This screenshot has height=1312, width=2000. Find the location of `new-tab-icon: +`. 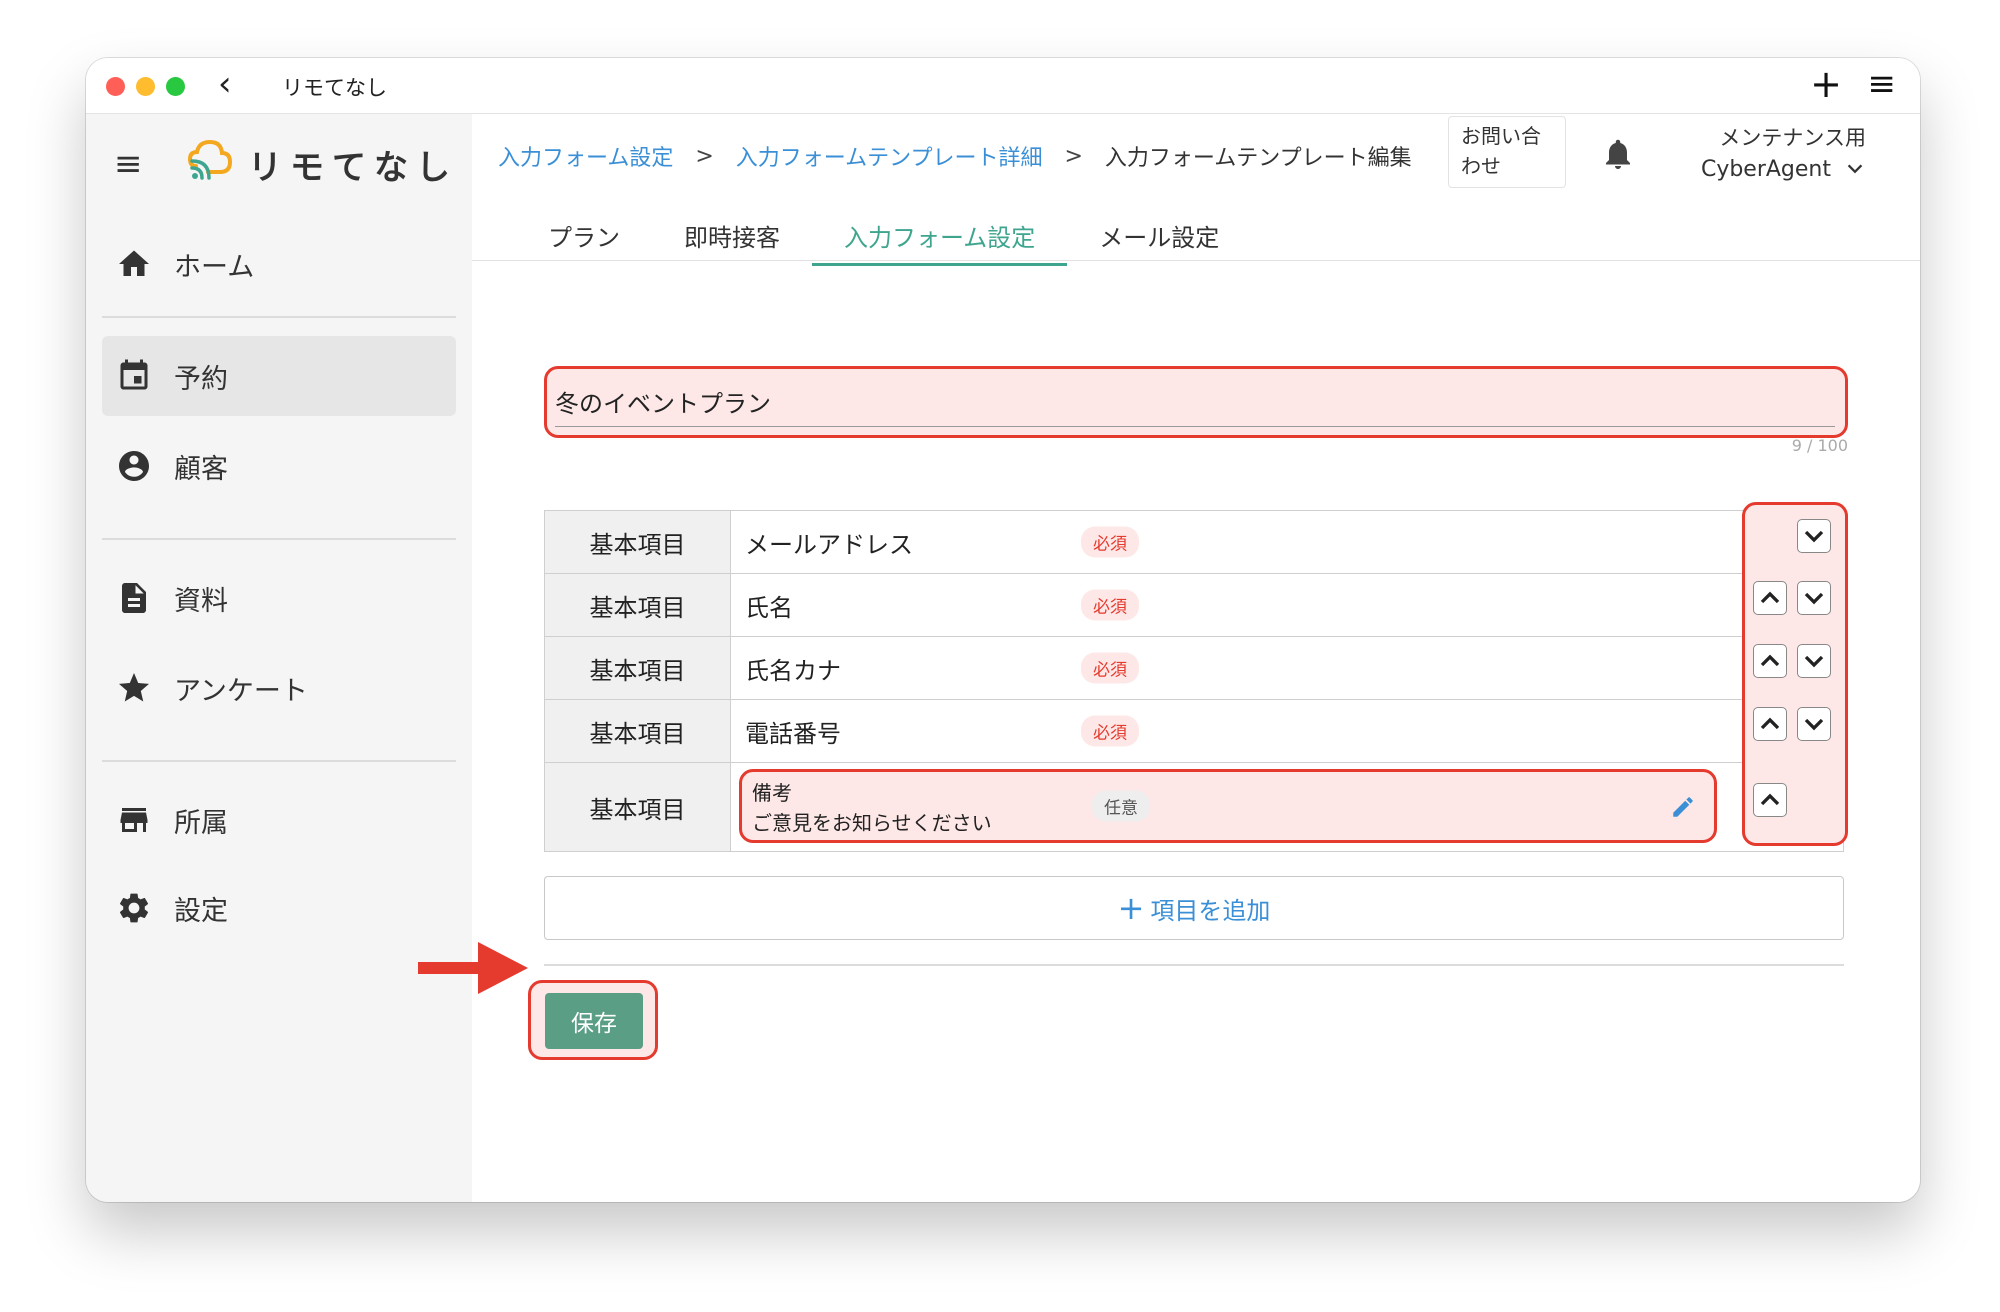

new-tab-icon: + is located at coordinates (1826, 84).